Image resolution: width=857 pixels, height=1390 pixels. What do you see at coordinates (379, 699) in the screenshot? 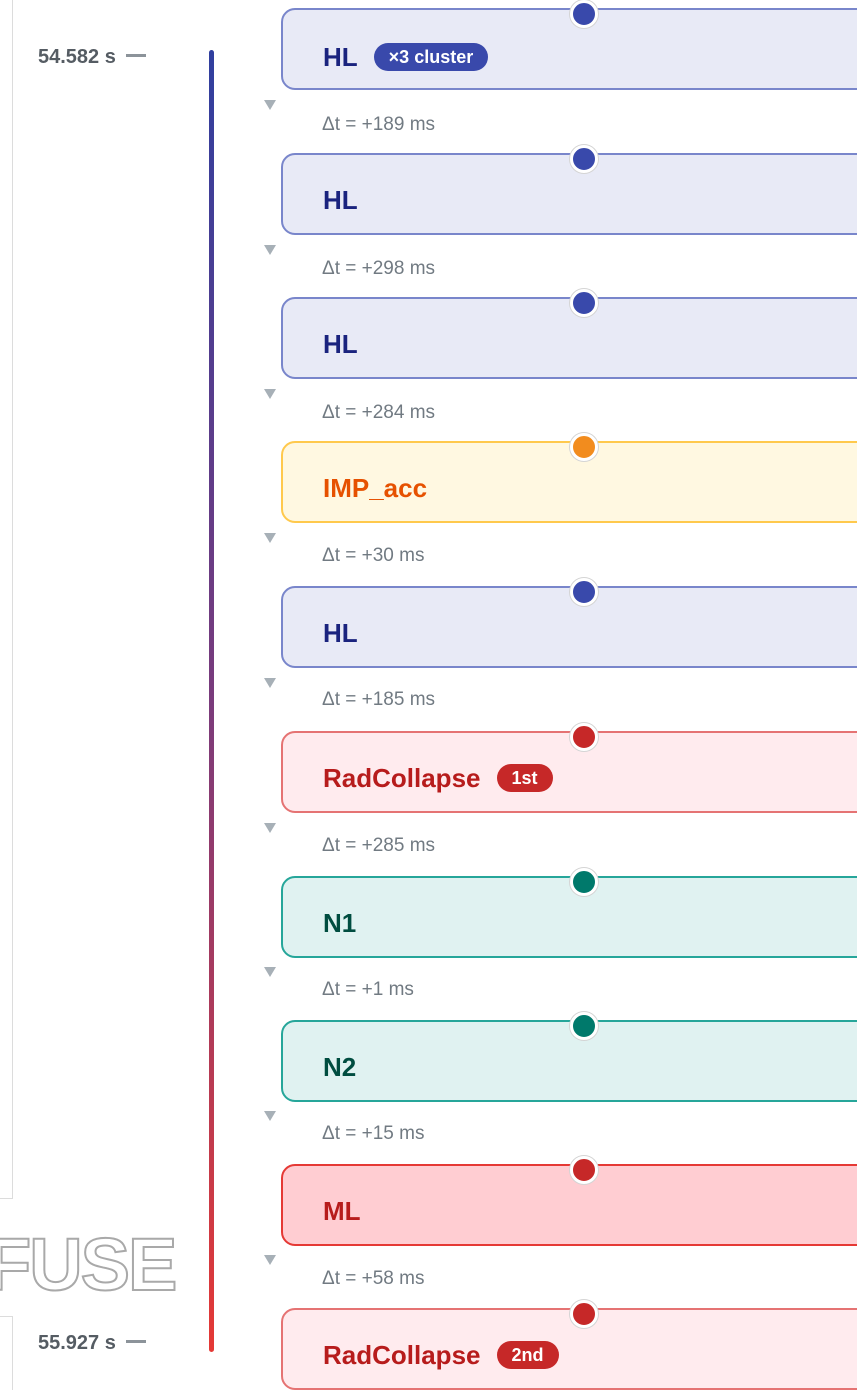
I see `interval-label: Δt = +185 ms` at bounding box center [379, 699].